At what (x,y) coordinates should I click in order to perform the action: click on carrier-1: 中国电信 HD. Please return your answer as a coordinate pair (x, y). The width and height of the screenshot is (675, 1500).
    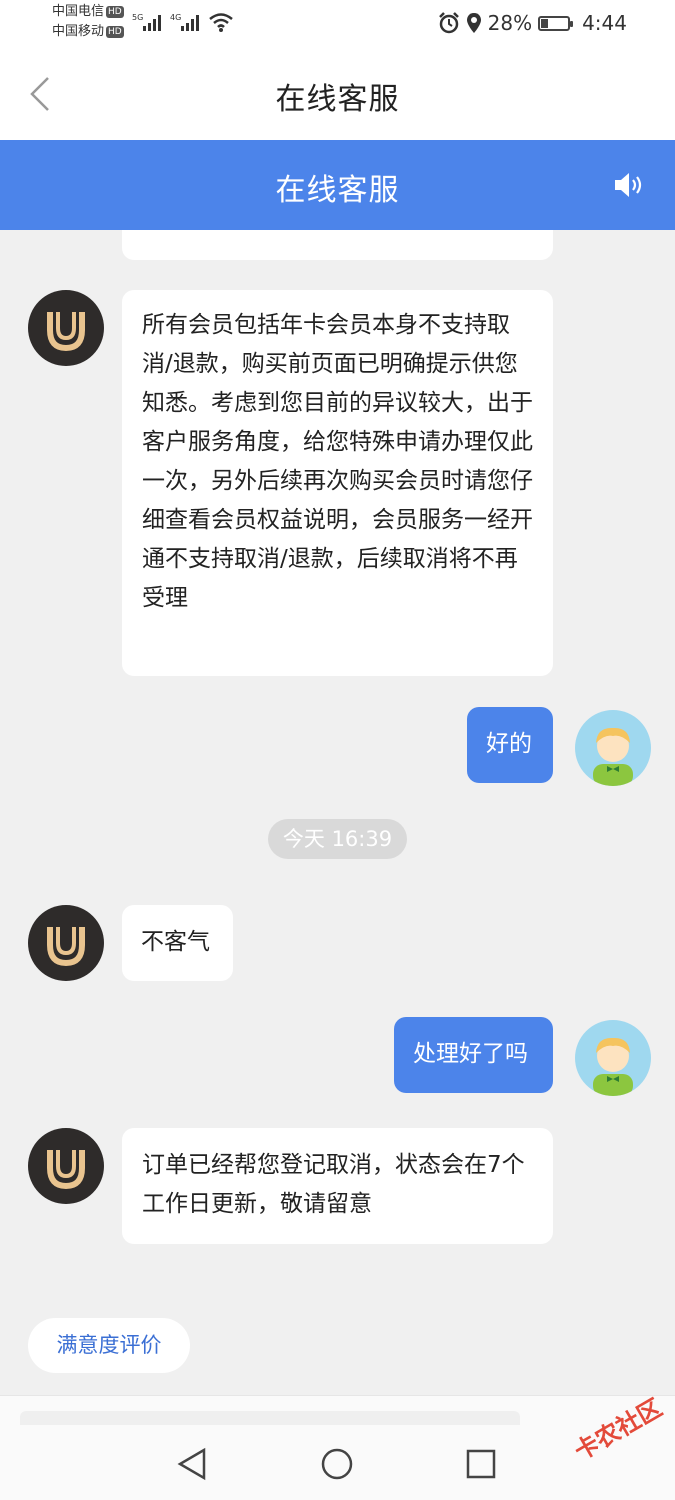
    Looking at the image, I should click on (88, 11).